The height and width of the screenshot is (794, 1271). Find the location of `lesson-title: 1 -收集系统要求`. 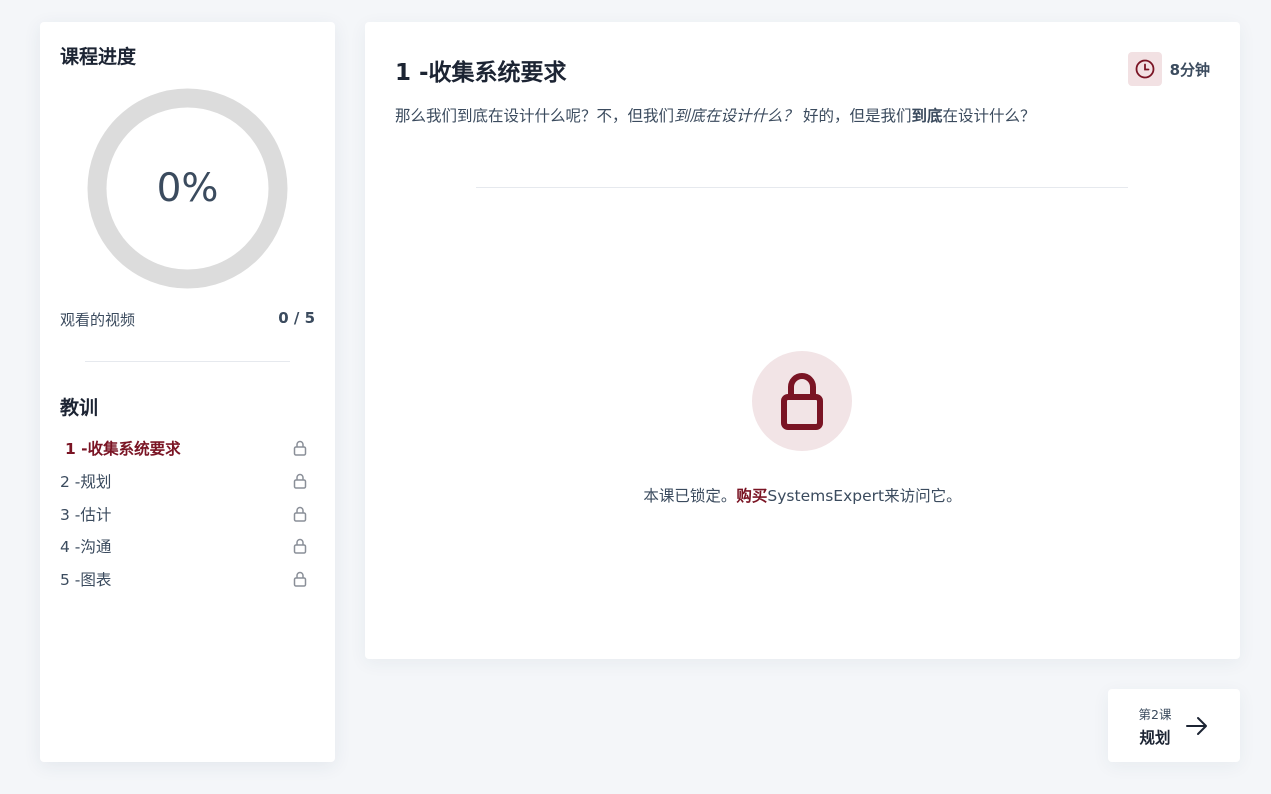

lesson-title: 1 -收集系统要求 is located at coordinates (481, 73).